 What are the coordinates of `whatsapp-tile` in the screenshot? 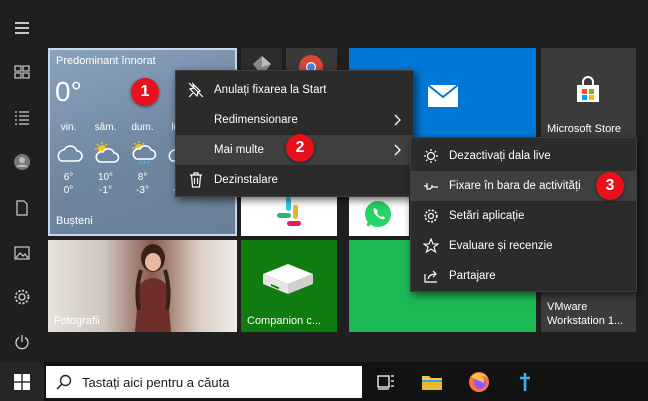 It's located at (379, 214).